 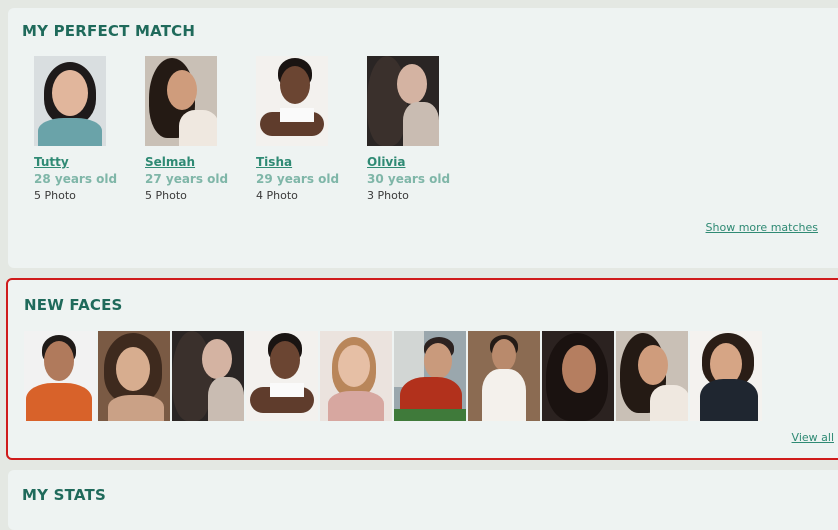 What do you see at coordinates (73, 305) in the screenshot?
I see `new-faces-title: NEW FACES` at bounding box center [73, 305].